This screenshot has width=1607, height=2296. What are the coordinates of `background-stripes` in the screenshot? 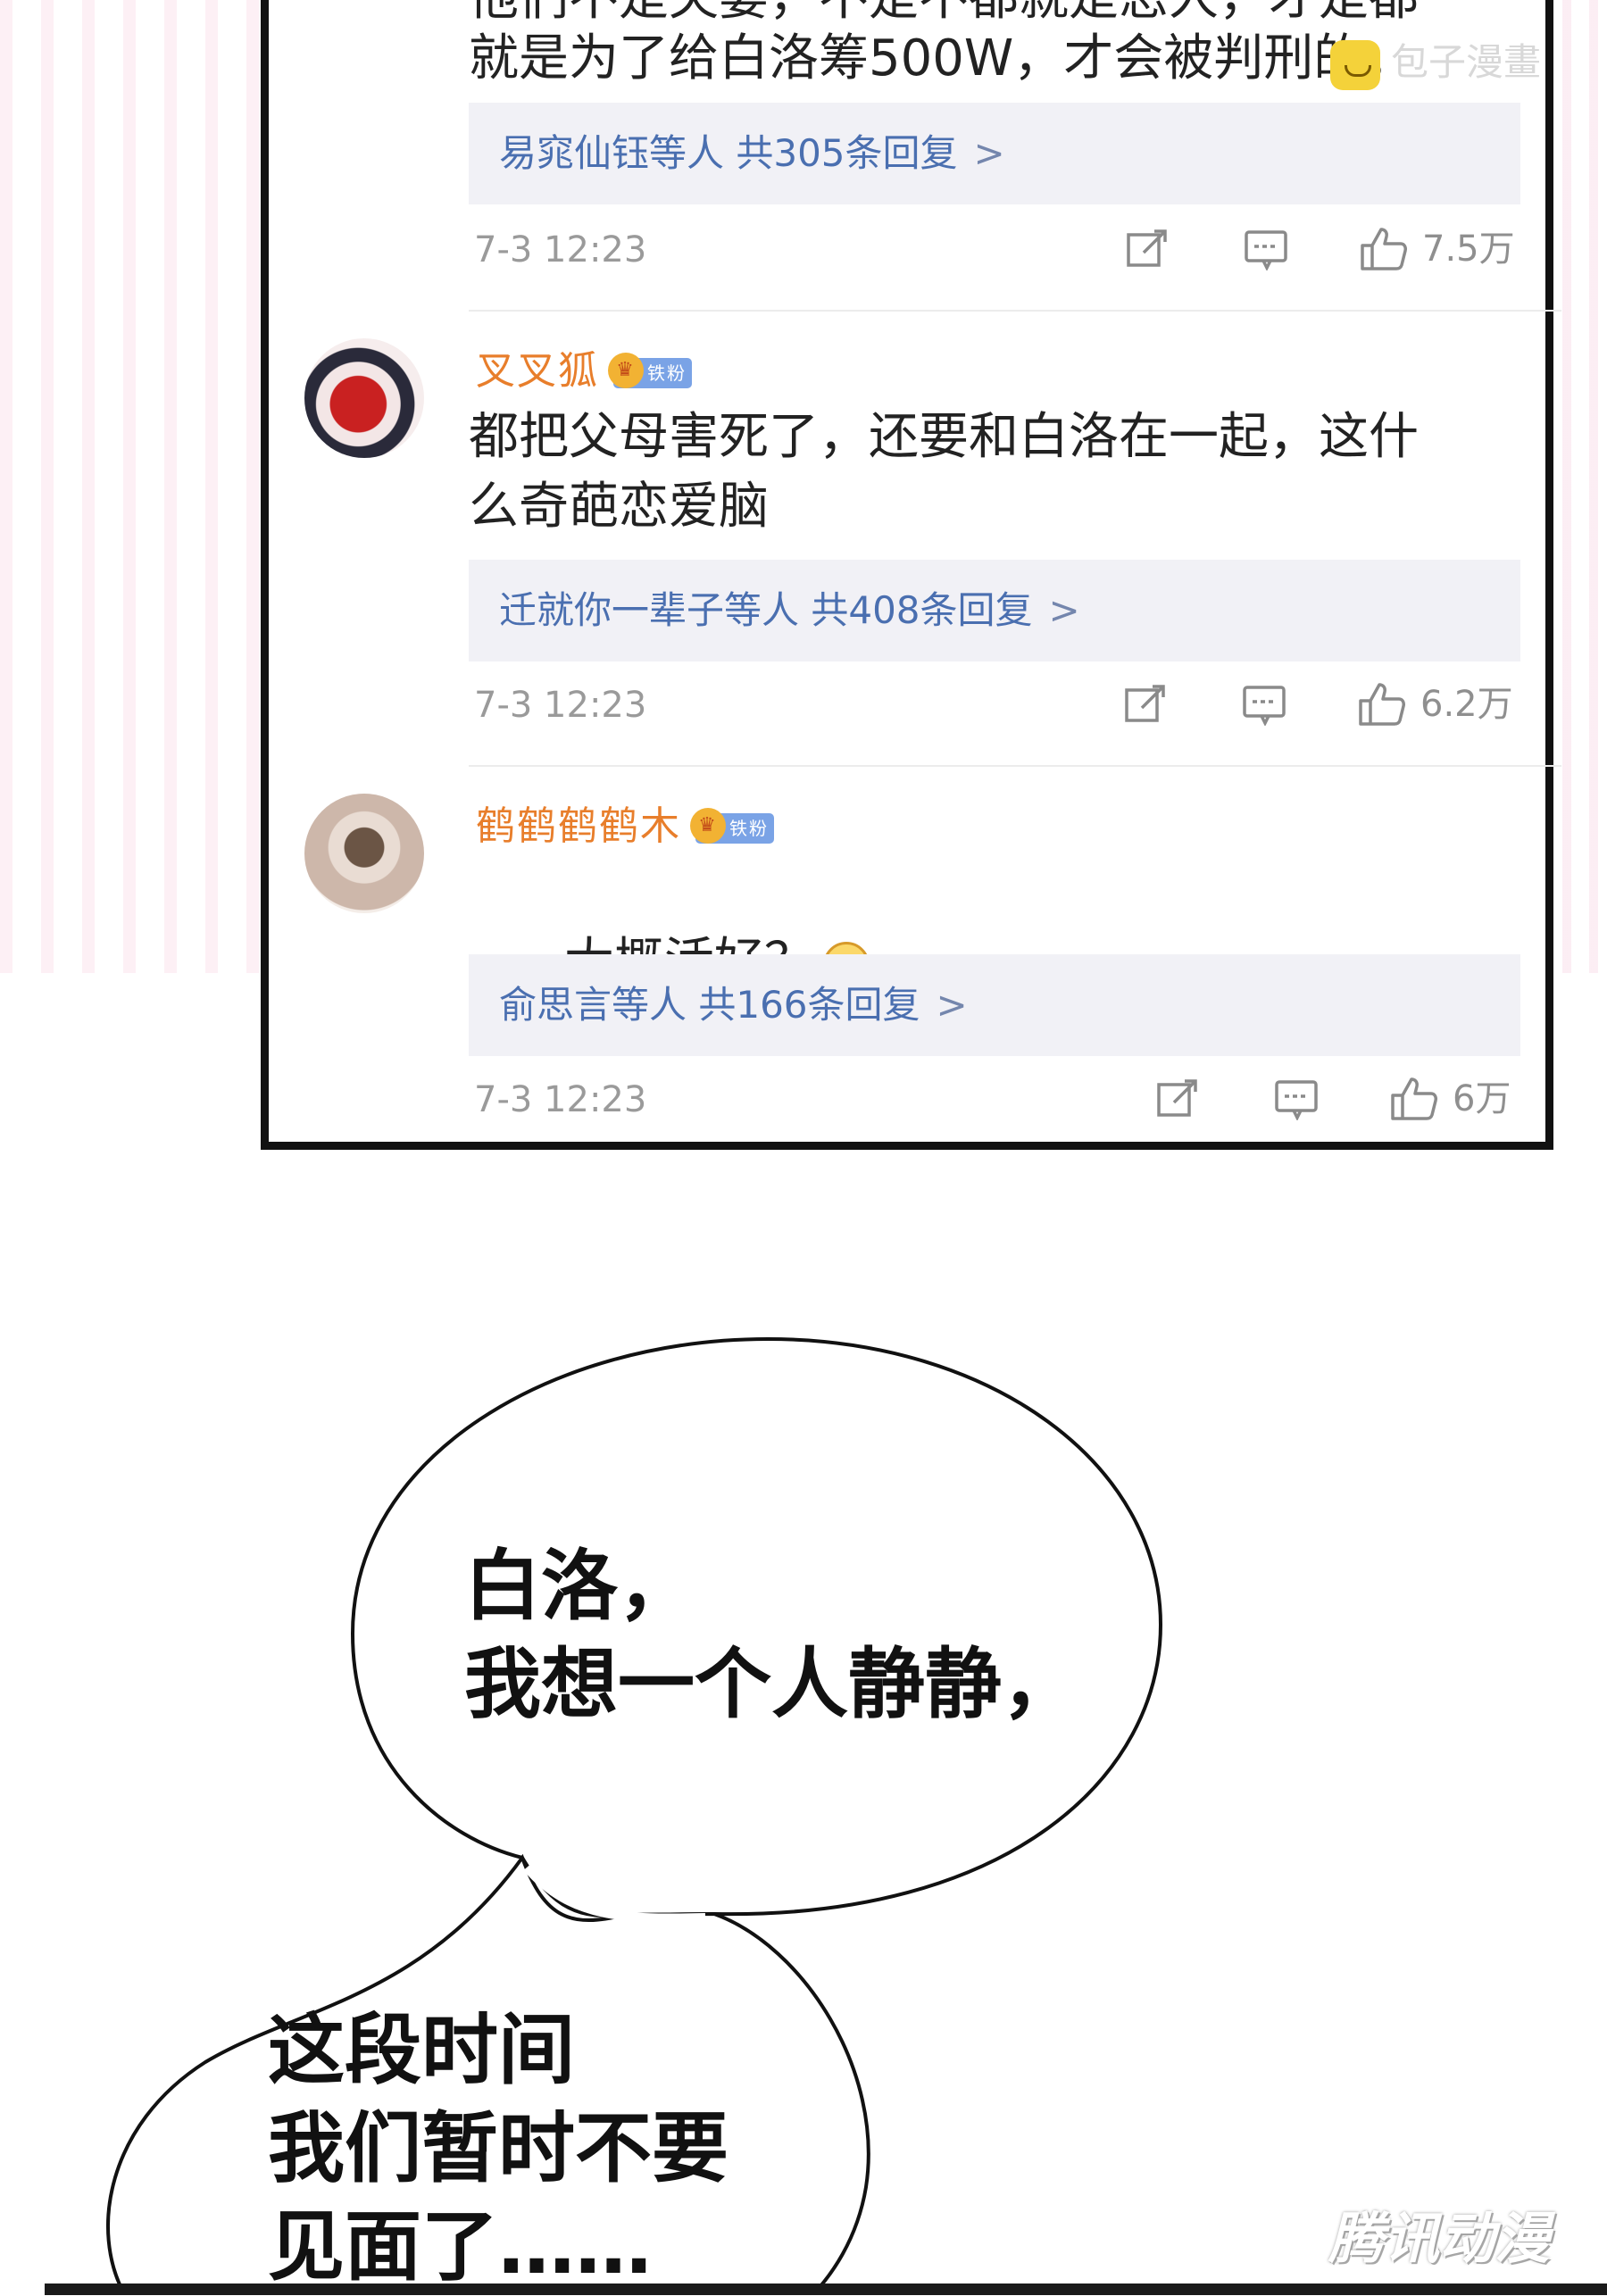 It's located at (134, 486).